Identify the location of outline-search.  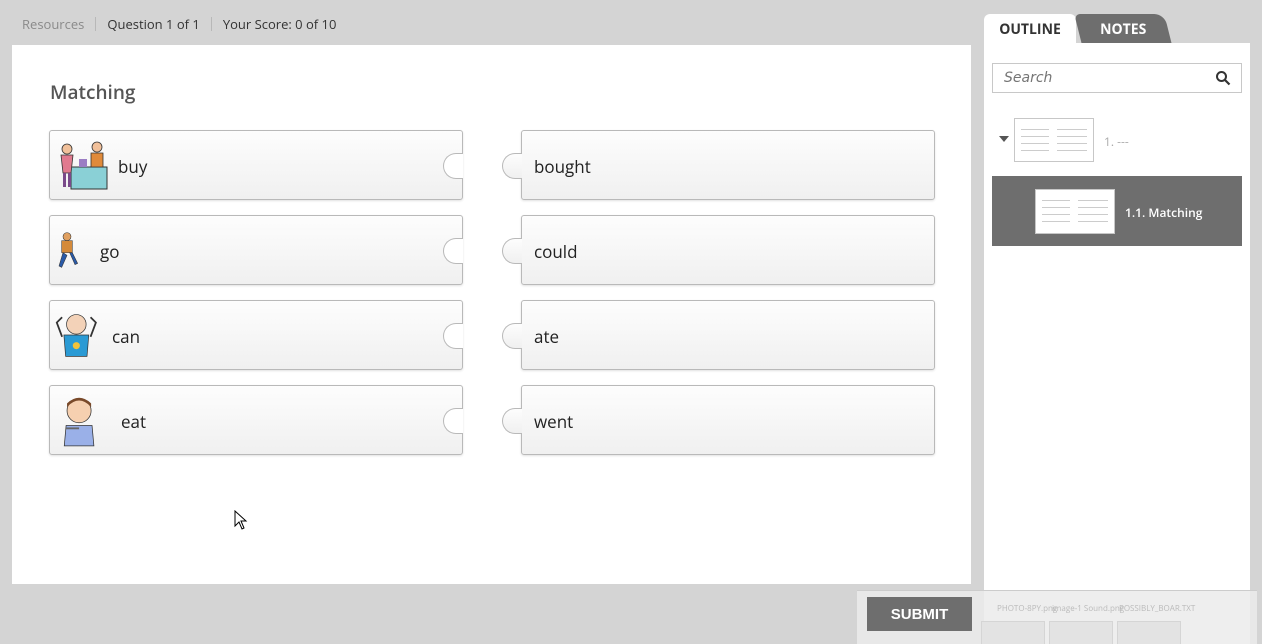
(1117, 78).